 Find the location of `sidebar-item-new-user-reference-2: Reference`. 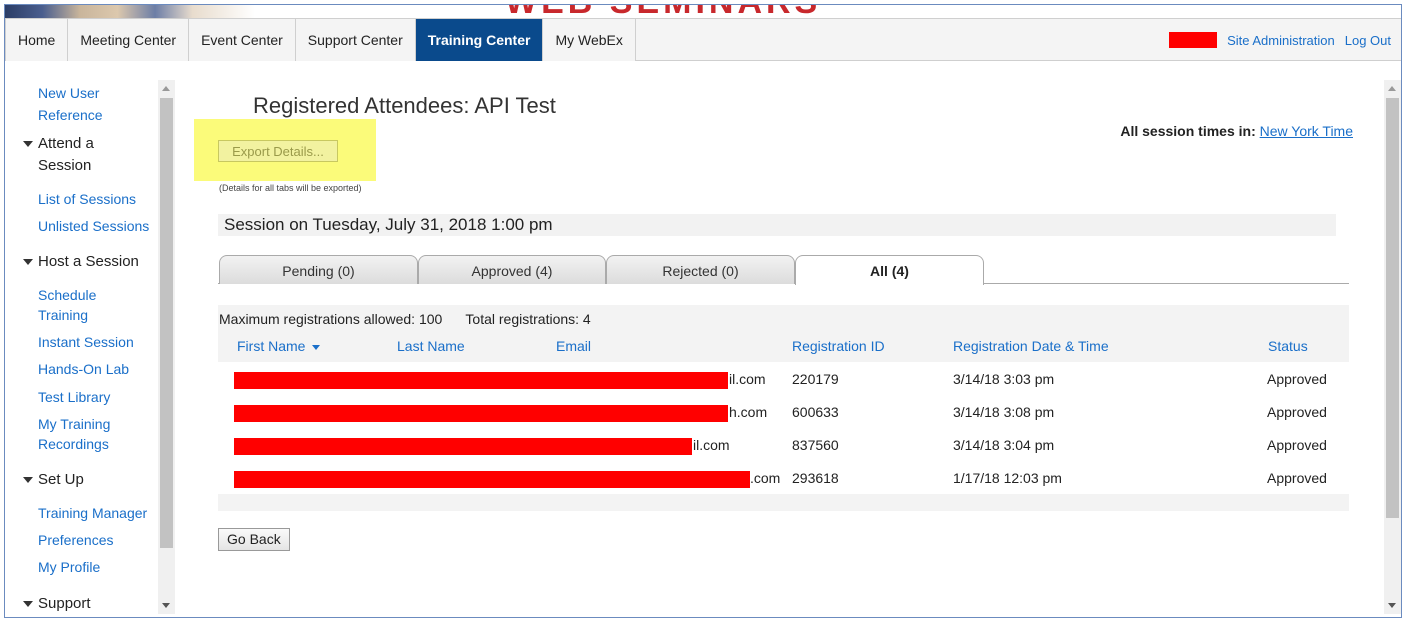

sidebar-item-new-user-reference-2: Reference is located at coordinates (70, 115).